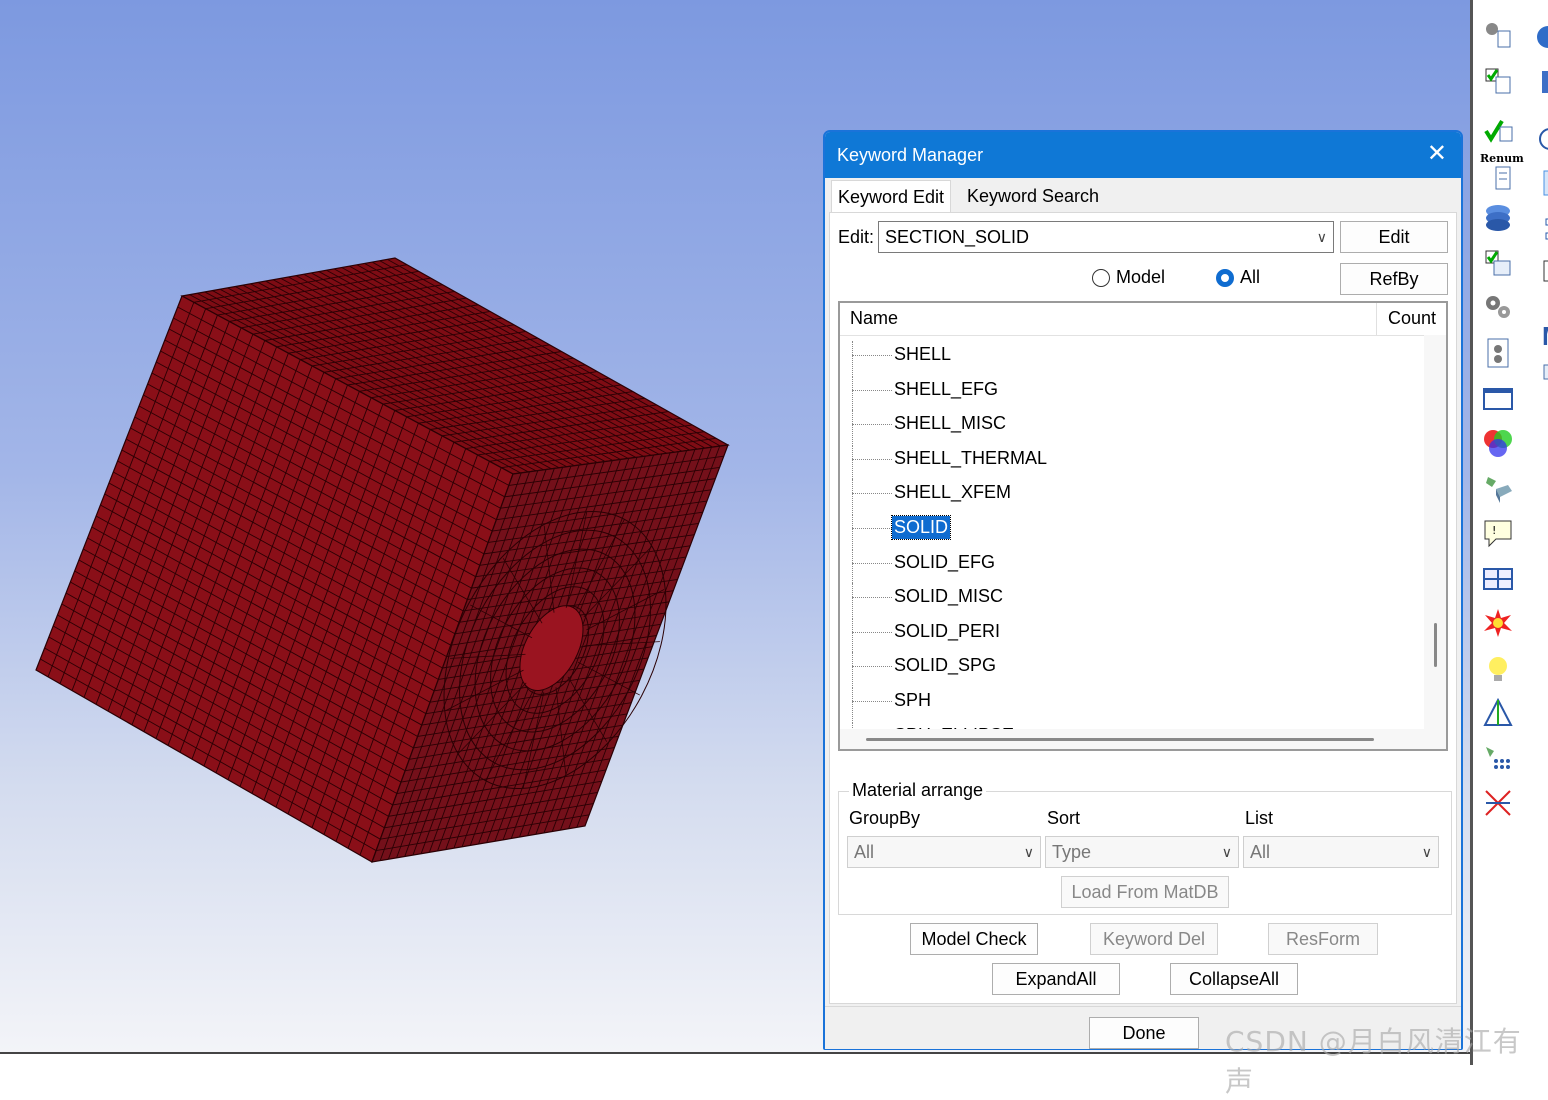 The width and height of the screenshot is (1548, 1100). I want to click on list-item-label: SOLID, so click(921, 527).